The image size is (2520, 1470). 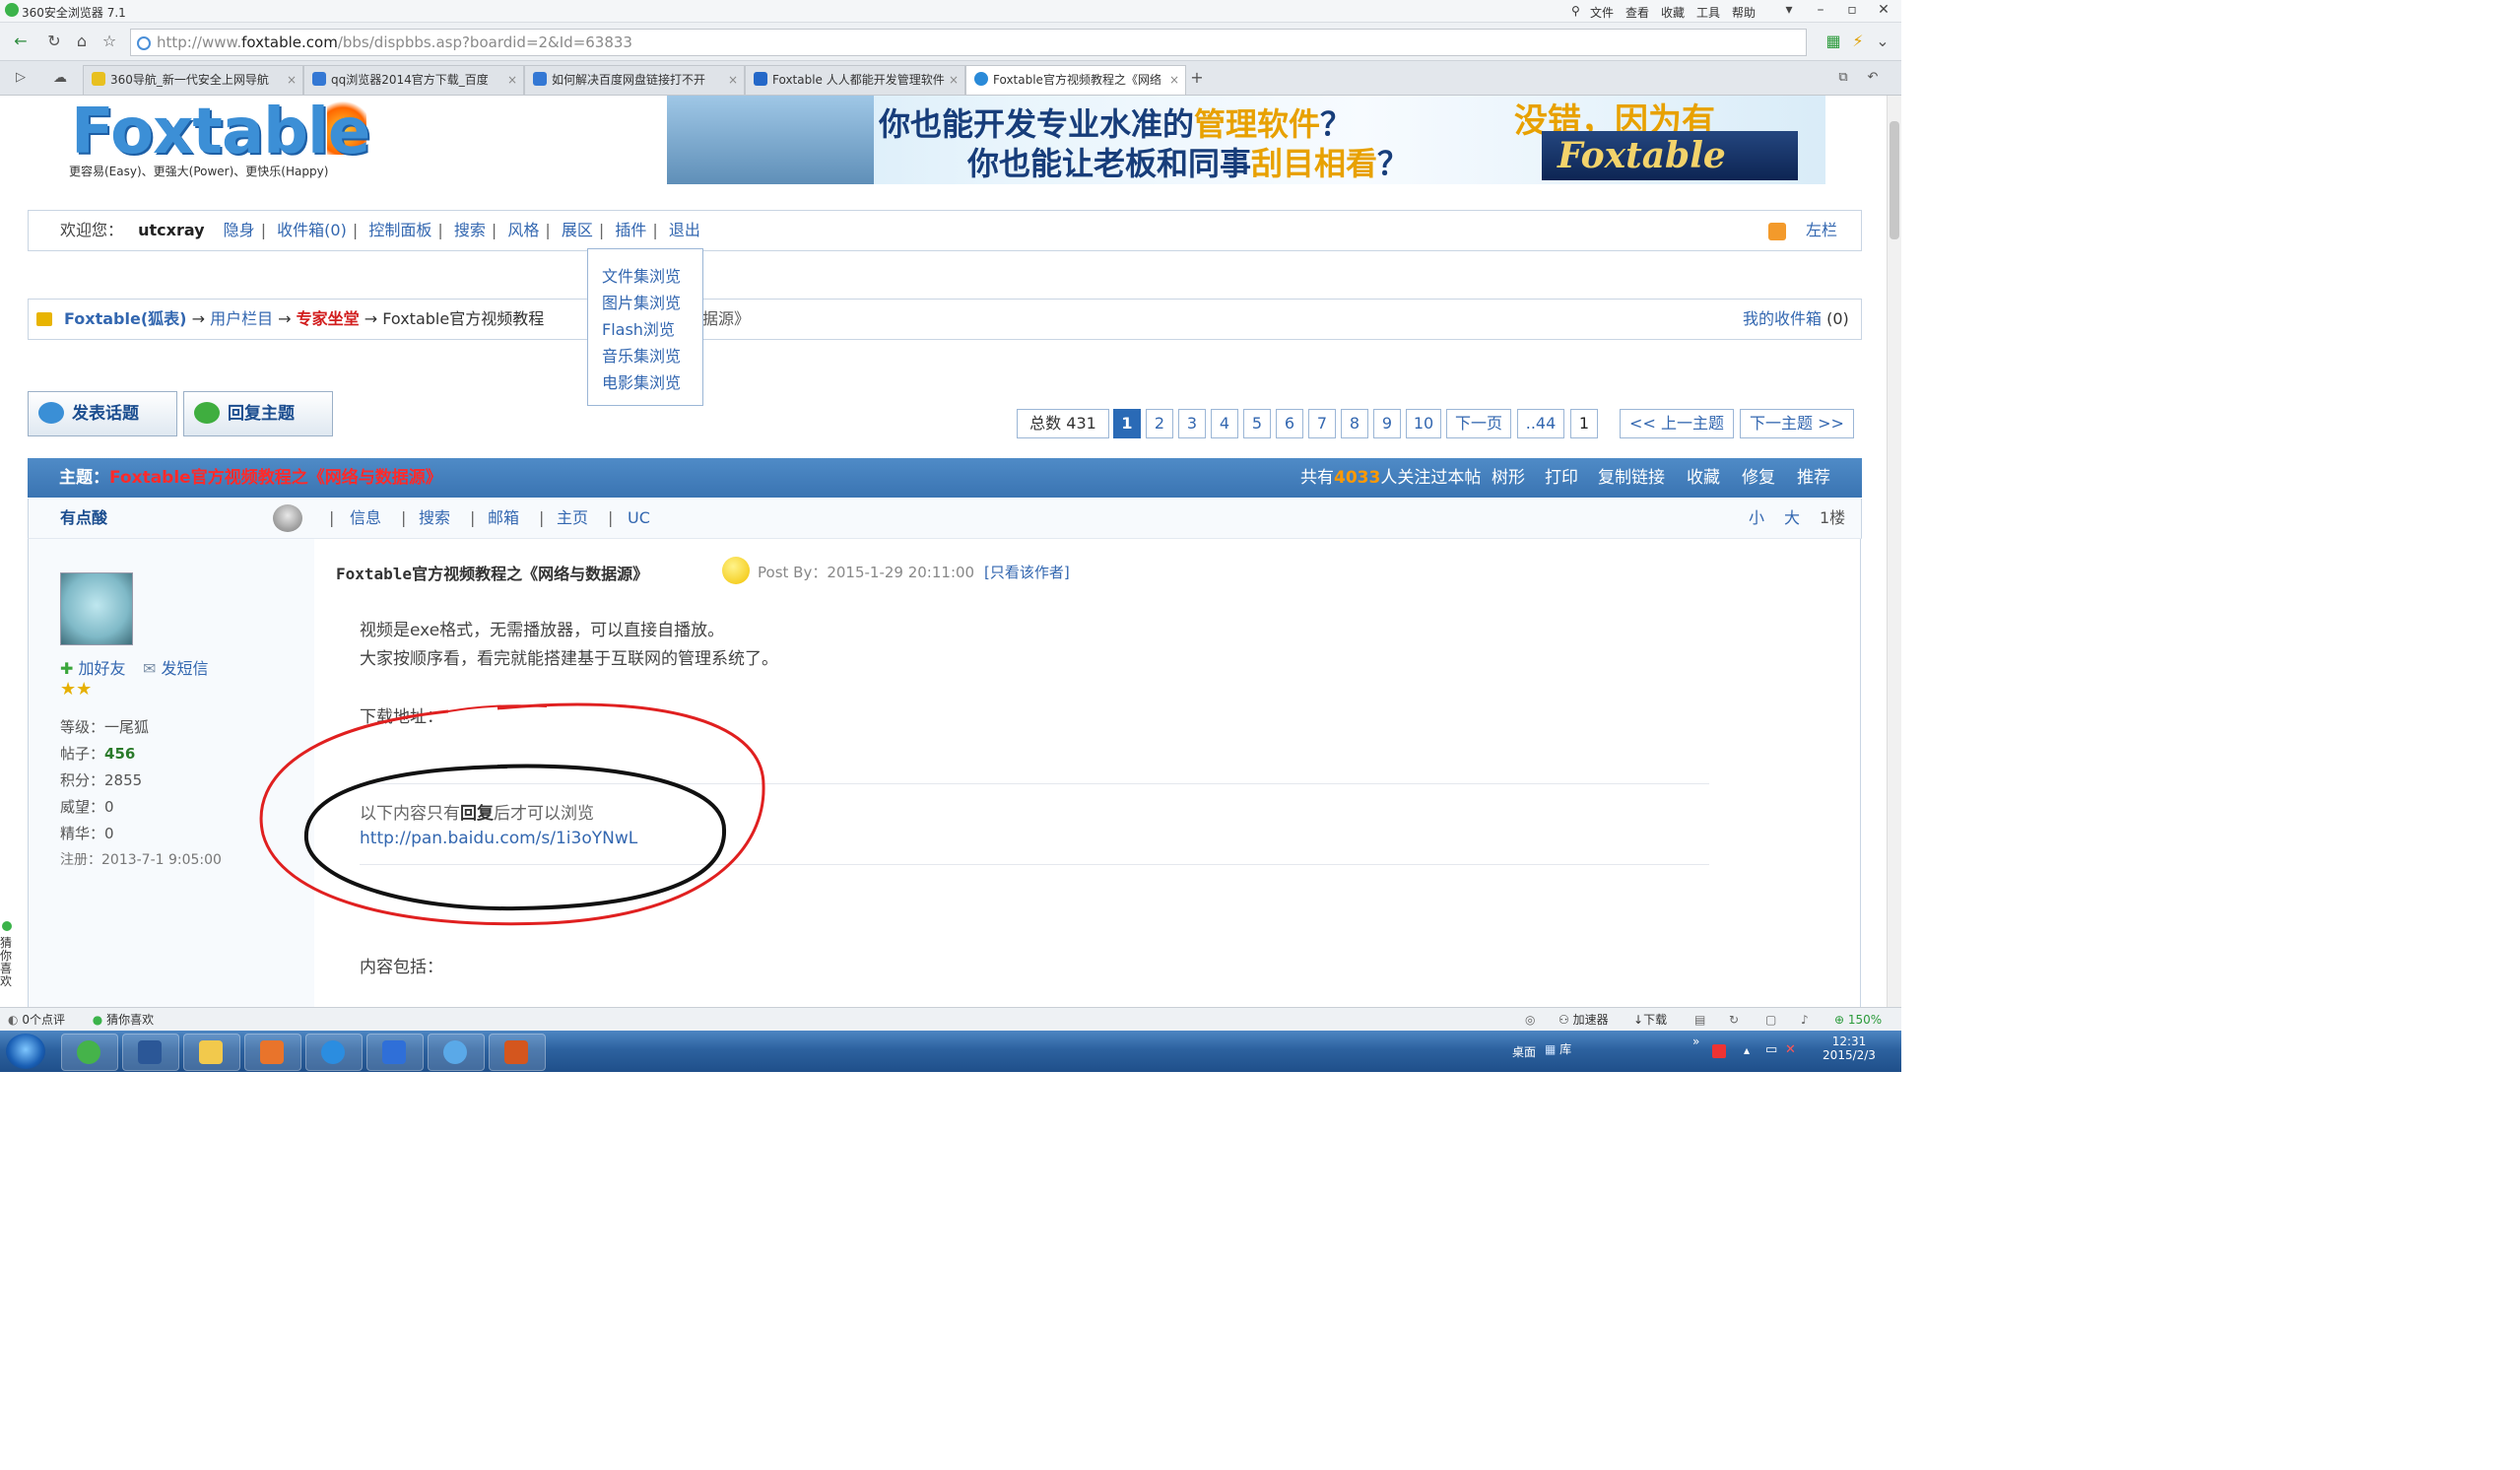 What do you see at coordinates (1540, 423) in the screenshot?
I see `last-page-button: ..44` at bounding box center [1540, 423].